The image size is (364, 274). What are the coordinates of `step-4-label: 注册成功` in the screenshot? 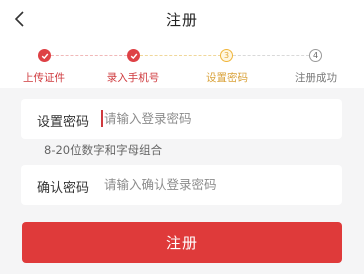 It's located at (316, 78).